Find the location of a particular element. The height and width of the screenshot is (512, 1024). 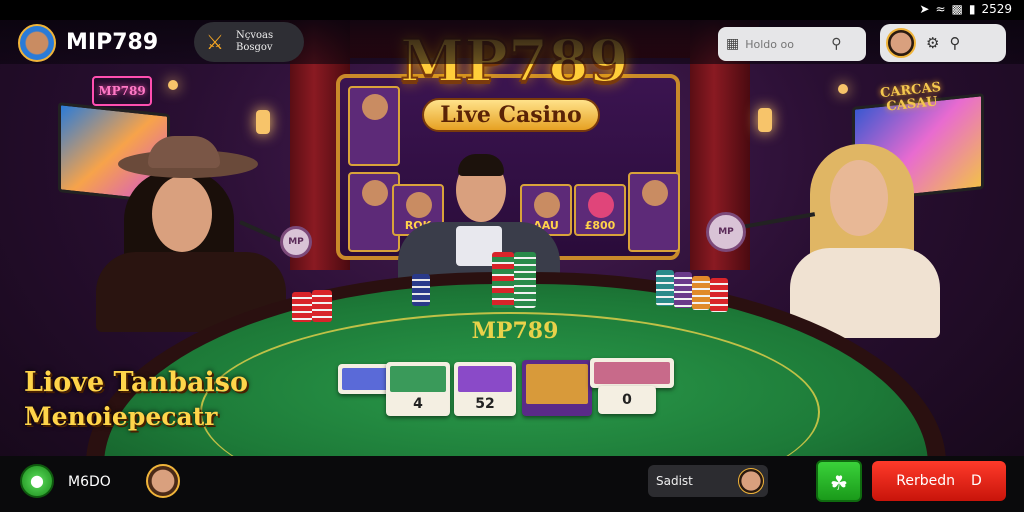

status-icons: ➤ ≈ ▩ ▮ 2529 is located at coordinates (965, 9).